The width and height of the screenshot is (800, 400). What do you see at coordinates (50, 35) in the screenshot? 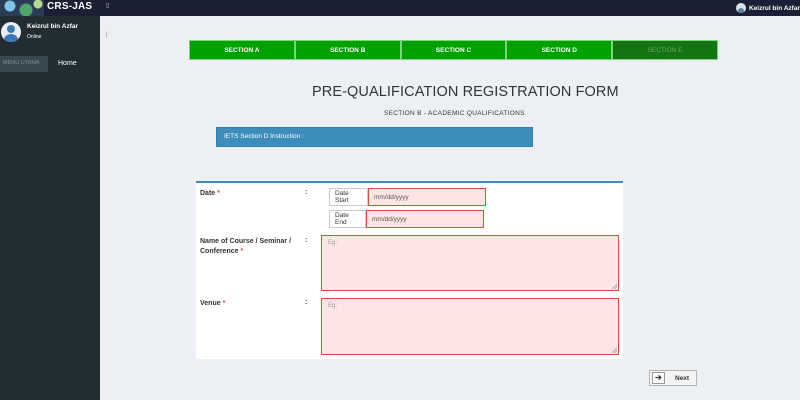
I see `user-panel: Keizrul bin Azfar Online` at bounding box center [50, 35].